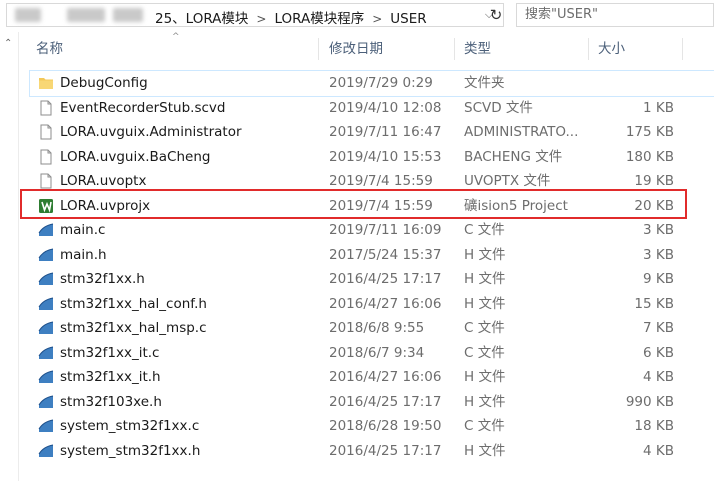 This screenshot has width=714, height=481. I want to click on file-size: 4 KB, so click(658, 450).